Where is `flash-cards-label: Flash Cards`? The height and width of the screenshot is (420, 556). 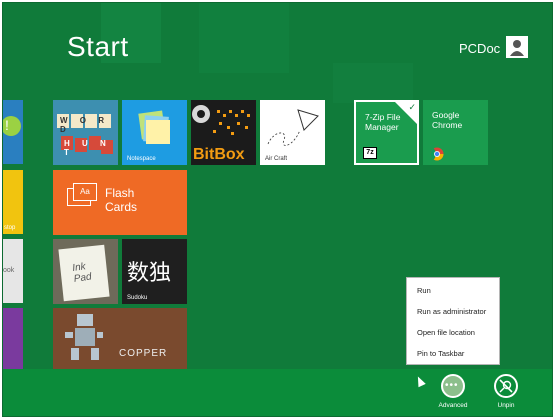 flash-cards-label: Flash Cards is located at coordinates (121, 200).